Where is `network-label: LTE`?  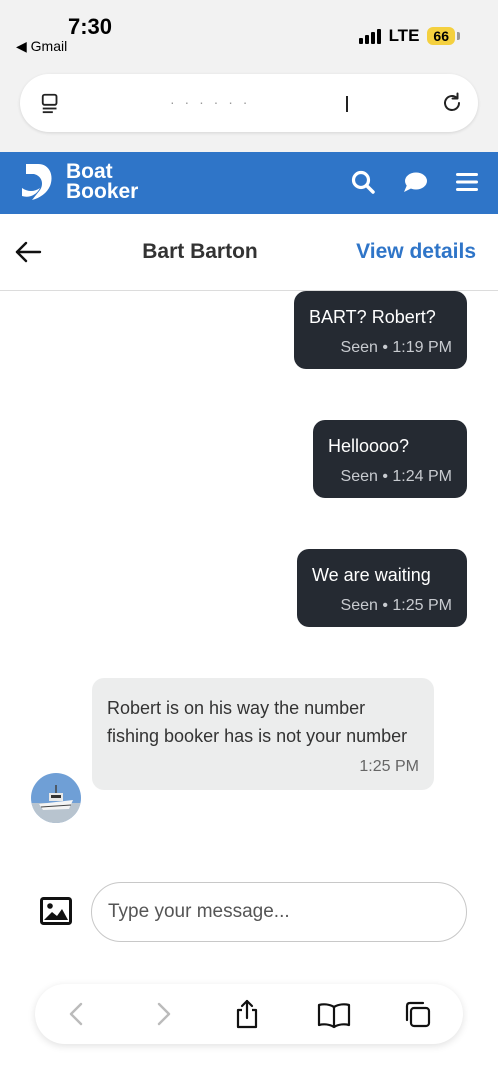 network-label: LTE is located at coordinates (404, 35).